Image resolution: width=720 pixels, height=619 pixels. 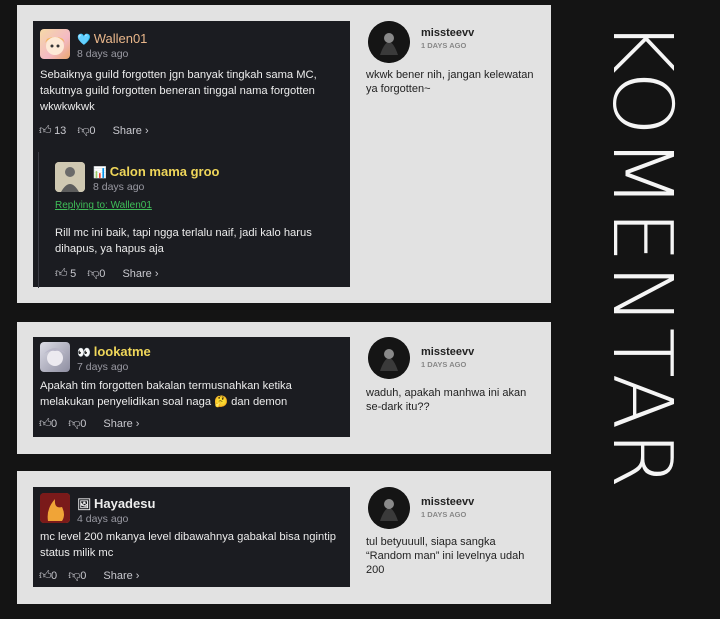 What do you see at coordinates (119, 187) in the screenshot?
I see `reply-time: 8 days ago` at bounding box center [119, 187].